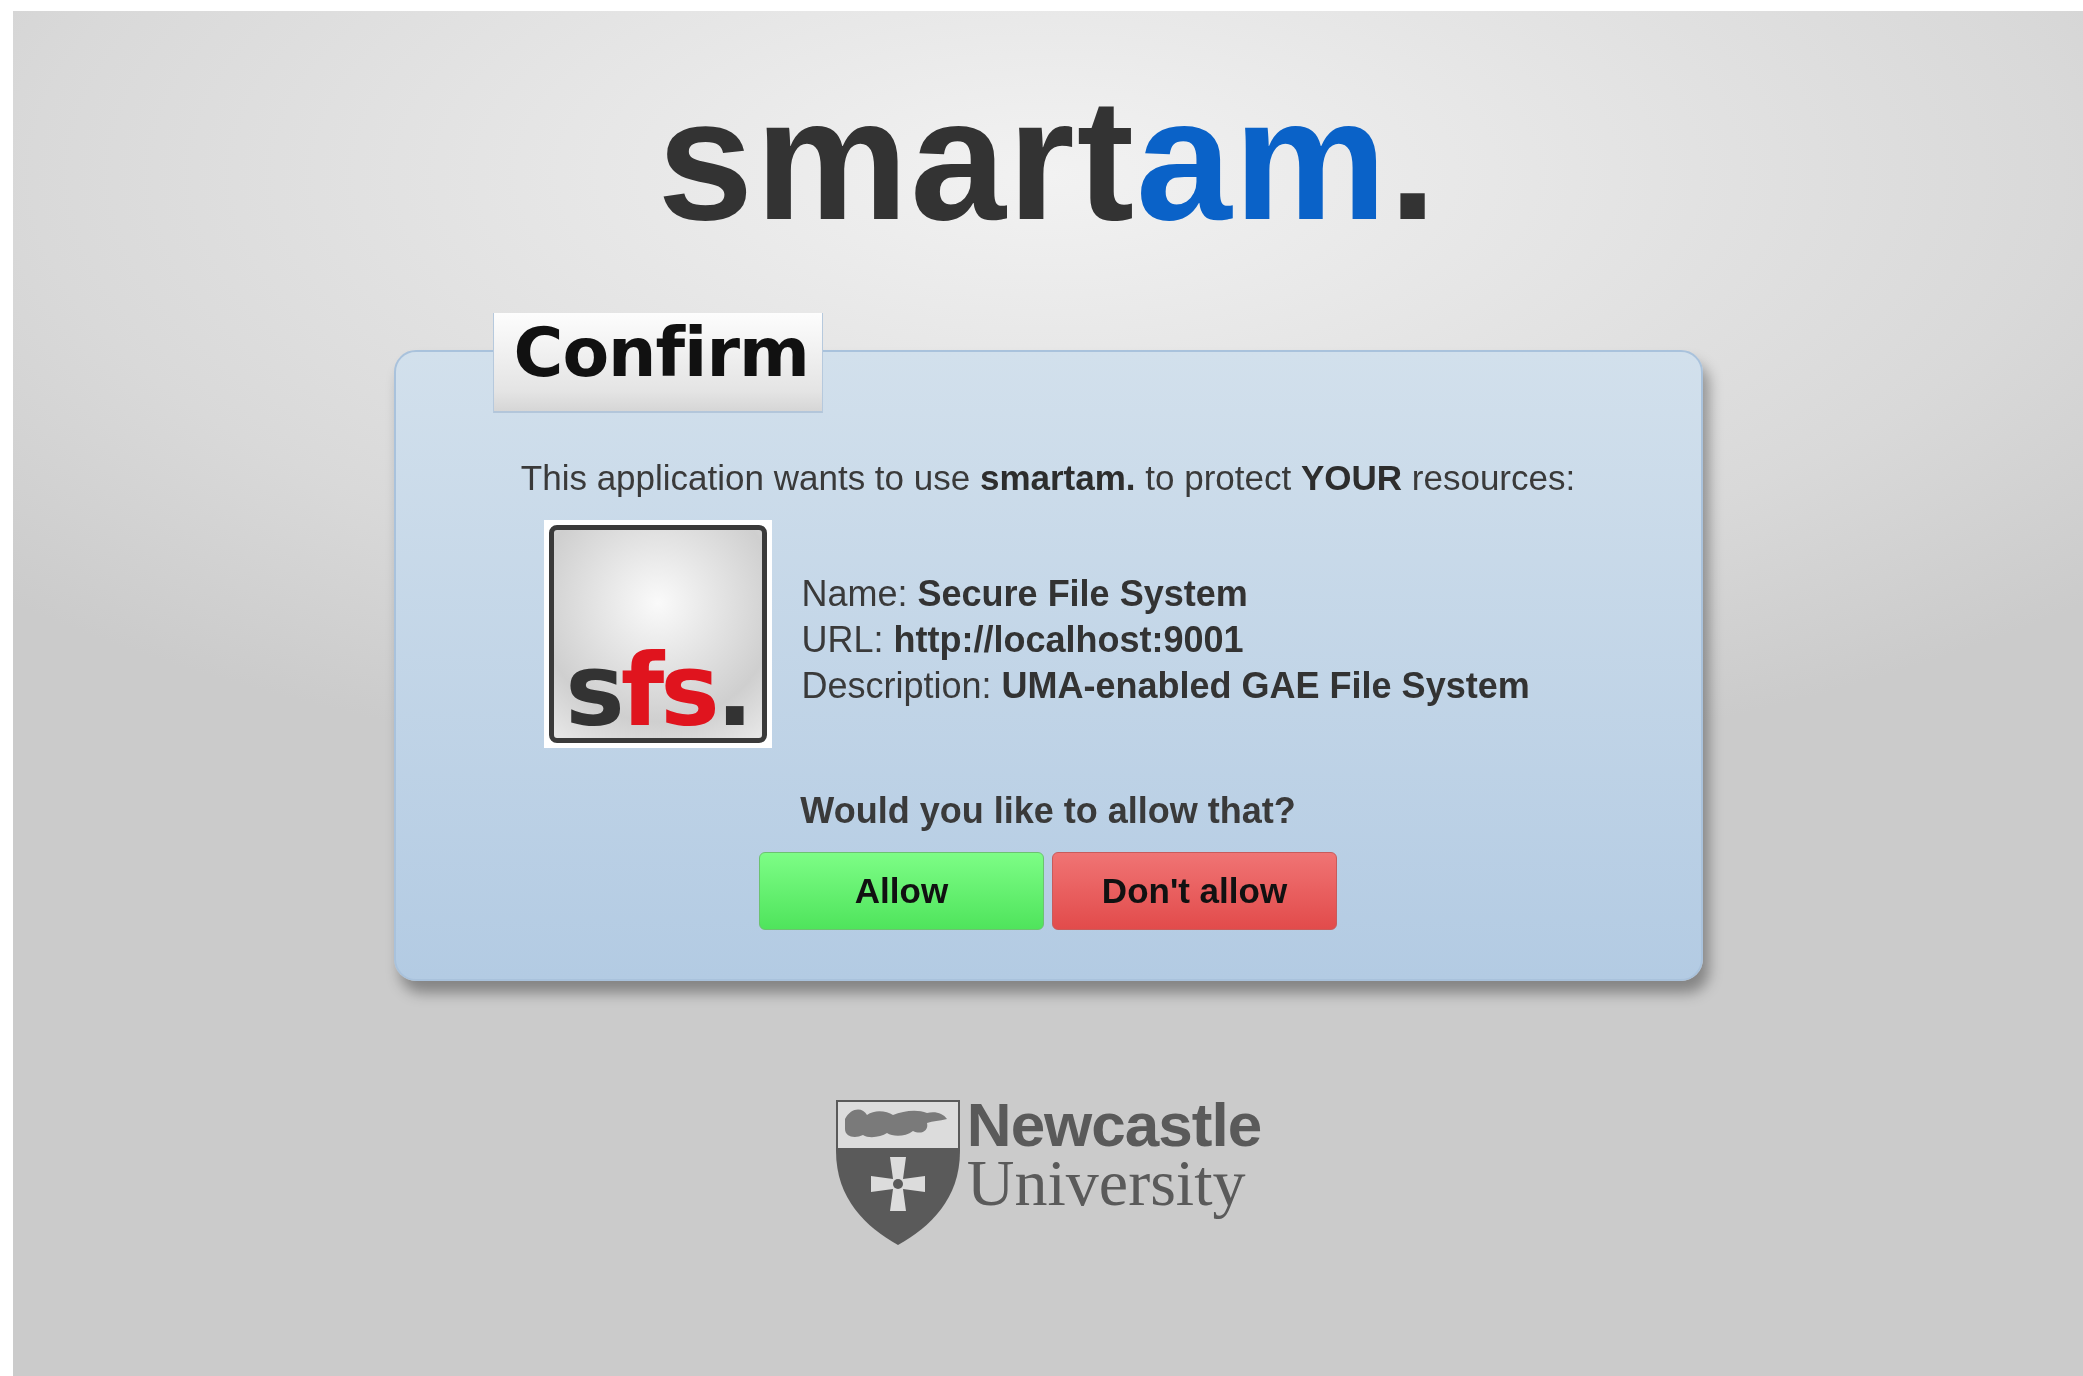 The image size is (2083, 1376). Describe the element at coordinates (1048, 159) in the screenshot. I see `smartam-logo: smartam.` at that location.